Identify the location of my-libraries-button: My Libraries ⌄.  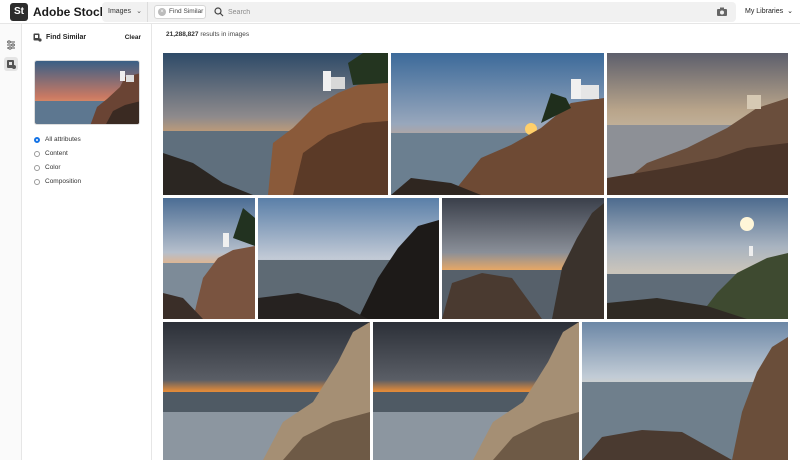
(769, 11).